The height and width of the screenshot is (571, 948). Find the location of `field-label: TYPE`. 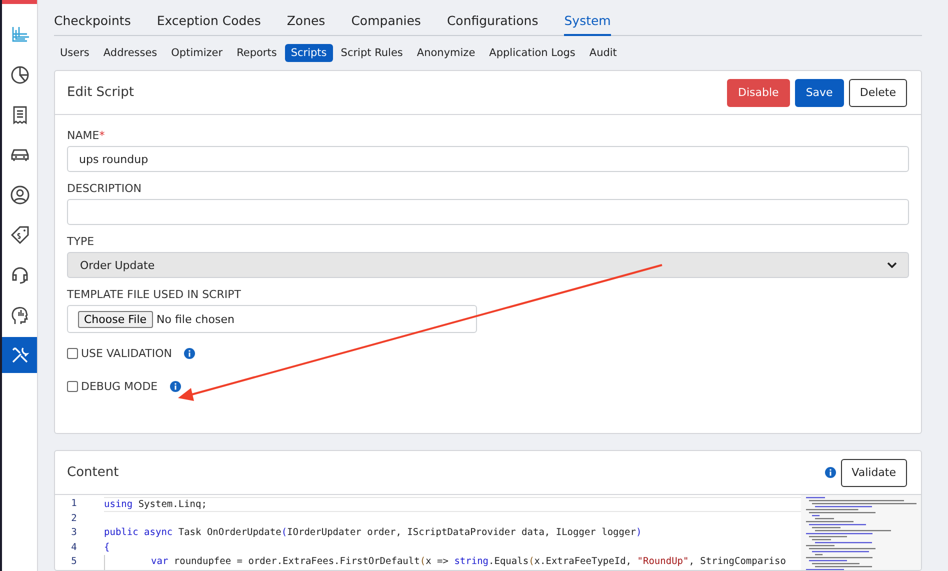

field-label: TYPE is located at coordinates (80, 241).